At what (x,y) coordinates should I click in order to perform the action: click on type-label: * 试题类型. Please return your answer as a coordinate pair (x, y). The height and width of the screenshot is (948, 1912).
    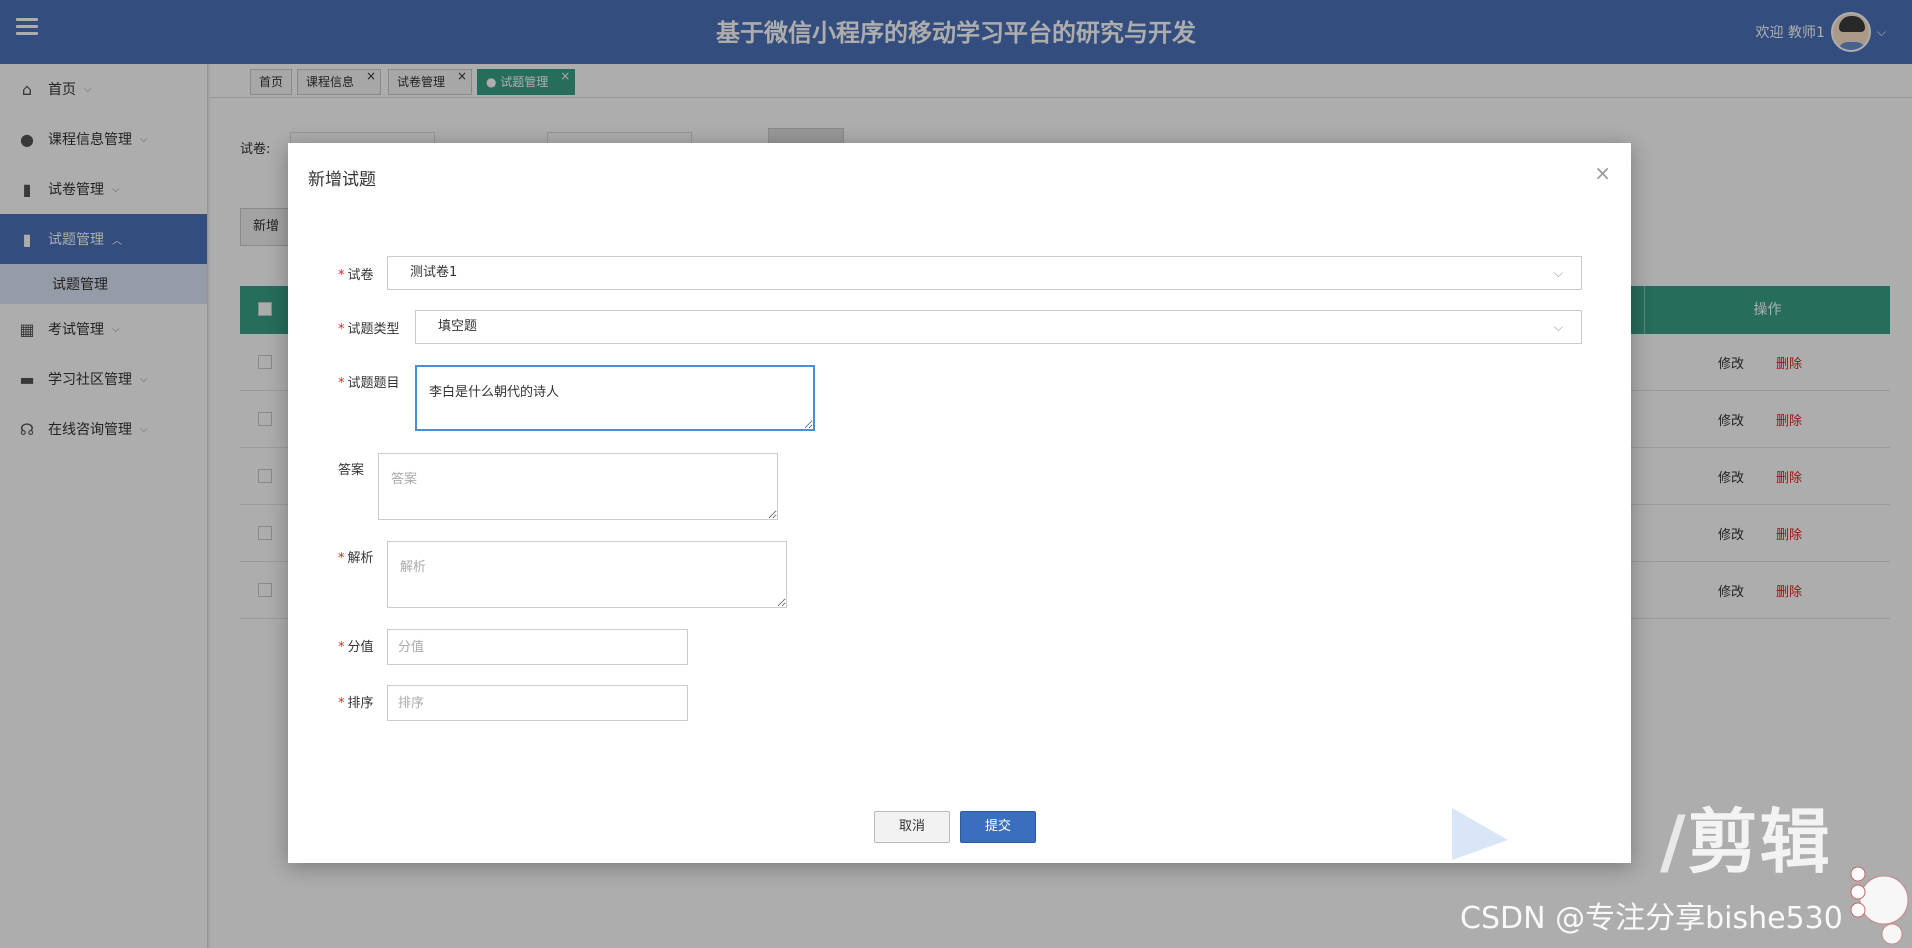
    Looking at the image, I should click on (369, 329).